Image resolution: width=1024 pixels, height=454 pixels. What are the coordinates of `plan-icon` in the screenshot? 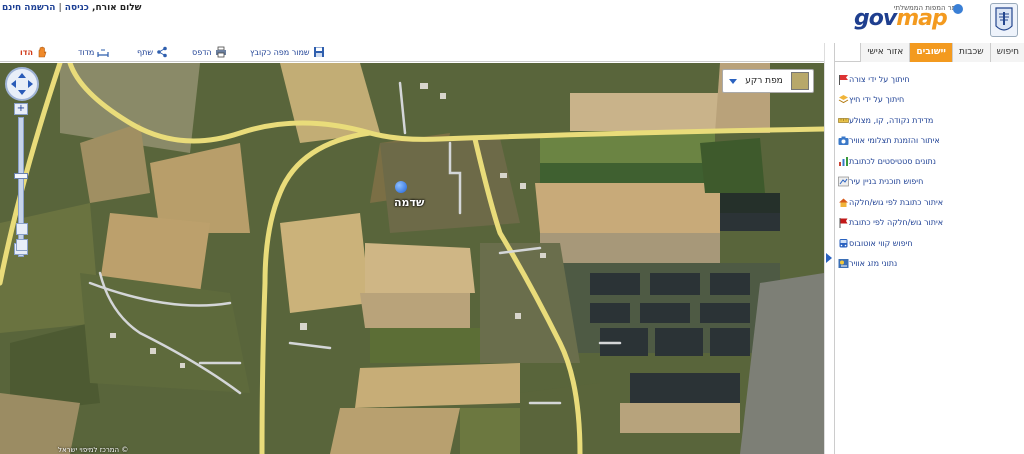 It's located at (843, 181).